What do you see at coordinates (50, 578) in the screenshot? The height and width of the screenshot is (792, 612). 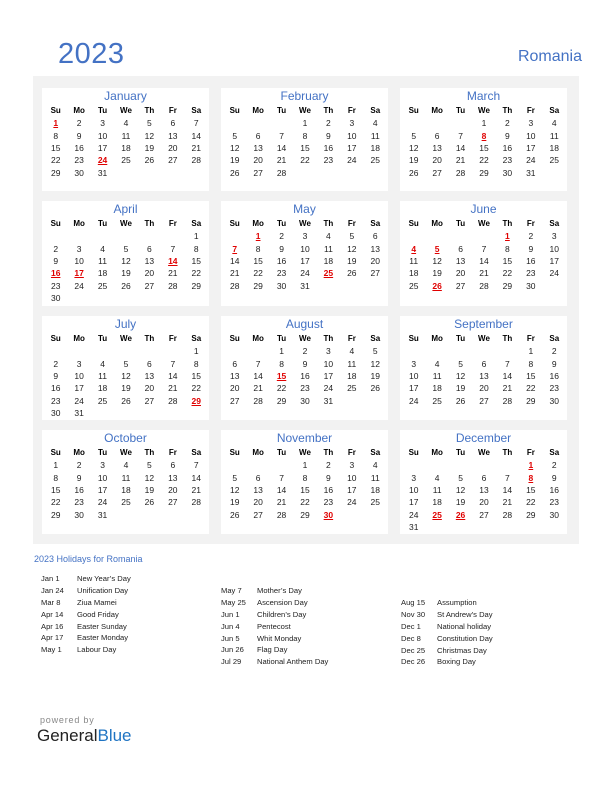 I see `holiday-date: Jan 1` at bounding box center [50, 578].